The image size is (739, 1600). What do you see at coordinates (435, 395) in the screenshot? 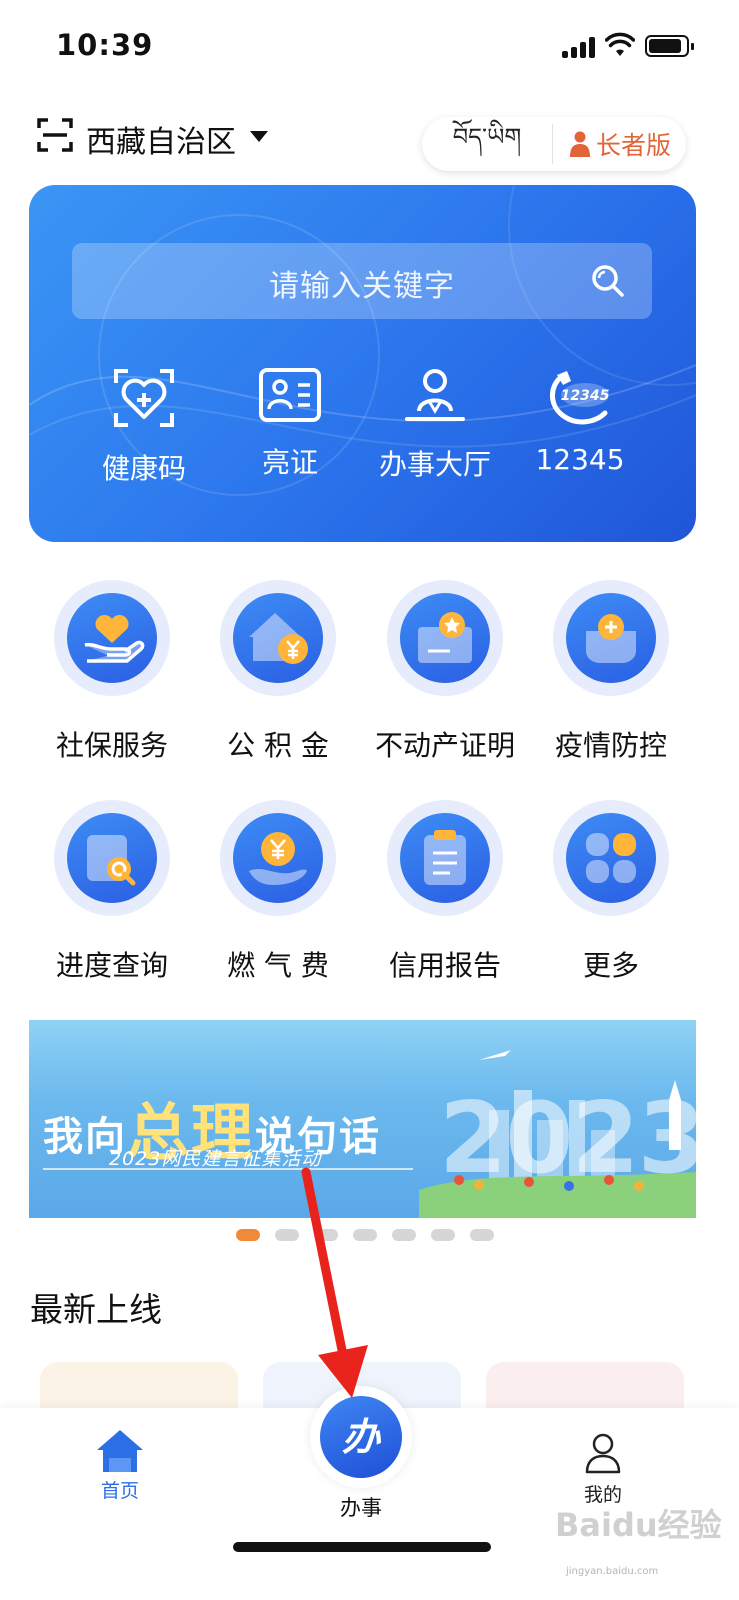
I see `service-hall-icon` at bounding box center [435, 395].